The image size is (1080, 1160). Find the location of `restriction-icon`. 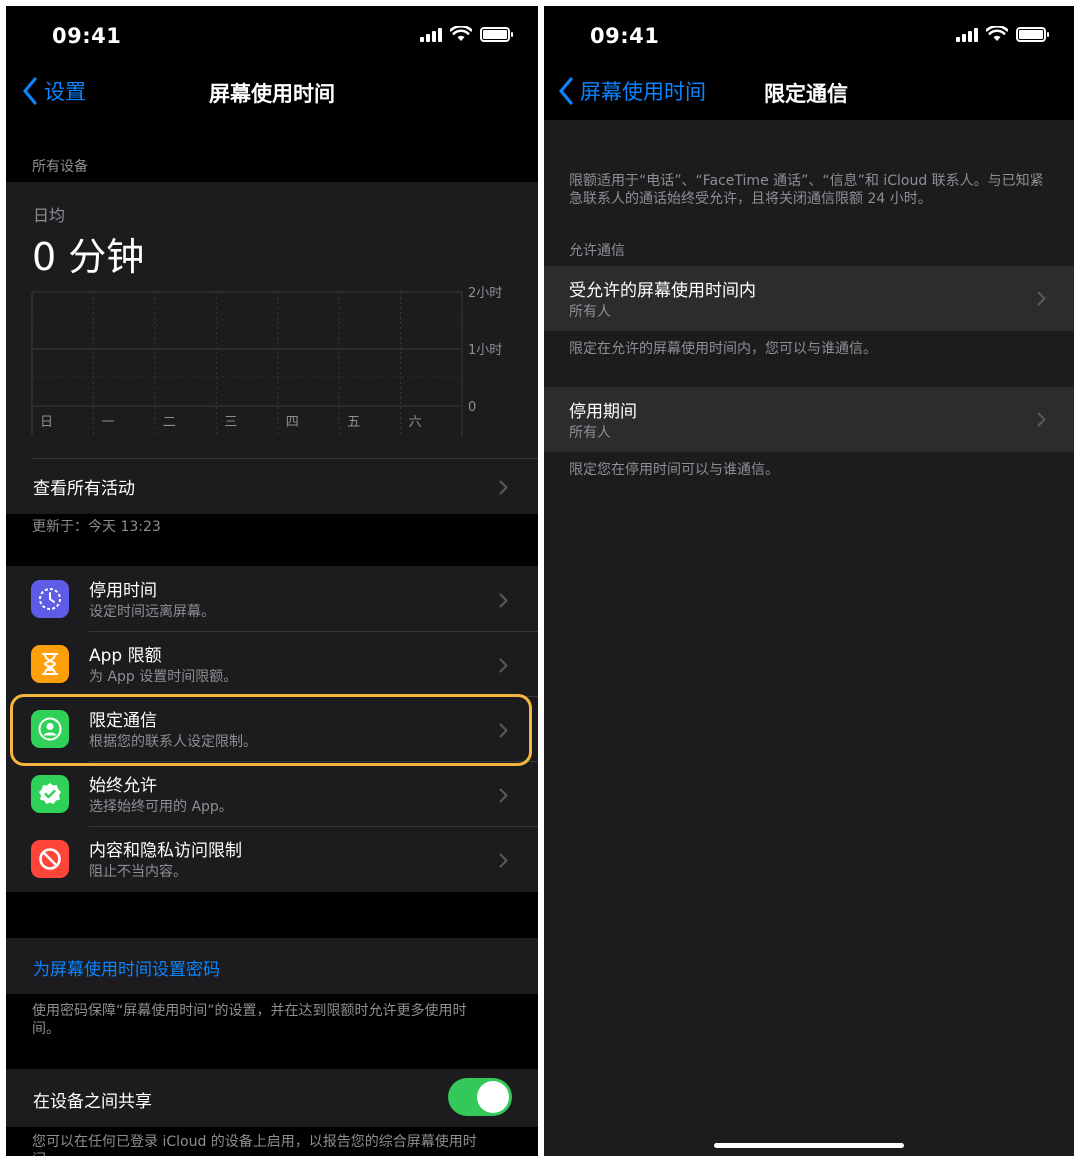

restriction-icon is located at coordinates (50, 859).